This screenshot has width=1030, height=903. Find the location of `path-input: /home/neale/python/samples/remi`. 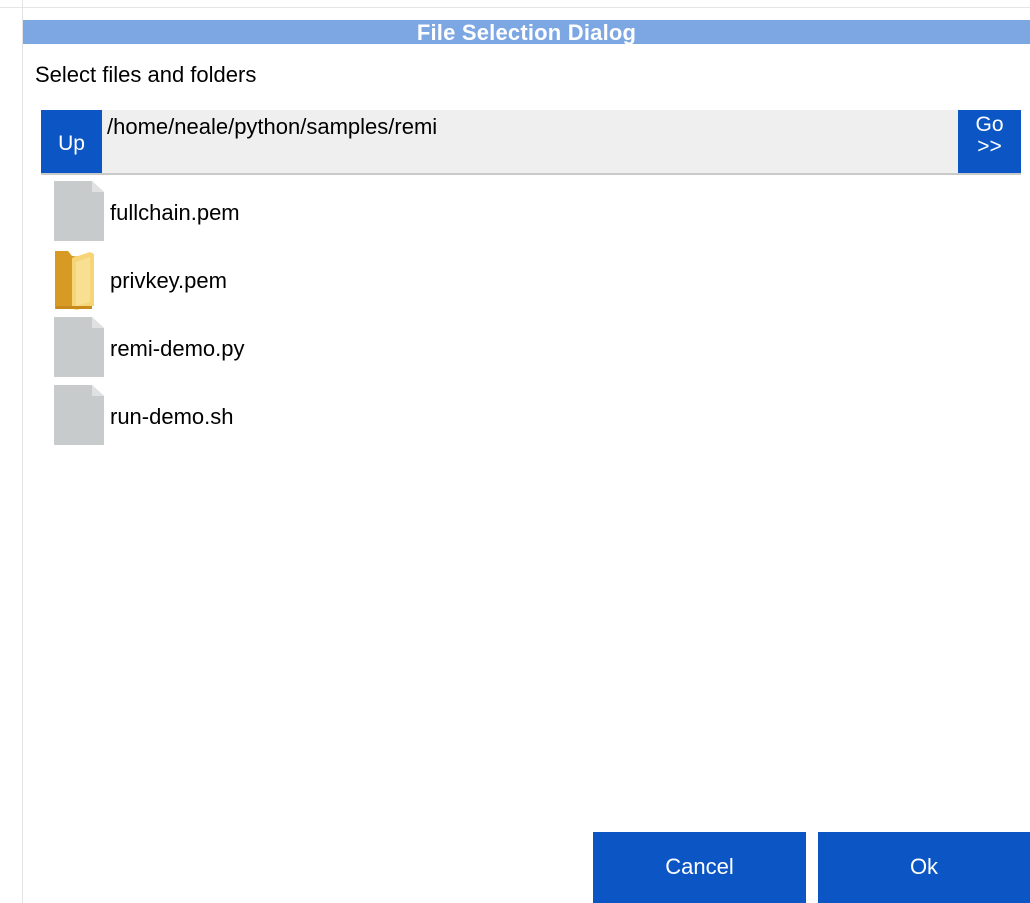

path-input: /home/neale/python/samples/remi is located at coordinates (272, 127).